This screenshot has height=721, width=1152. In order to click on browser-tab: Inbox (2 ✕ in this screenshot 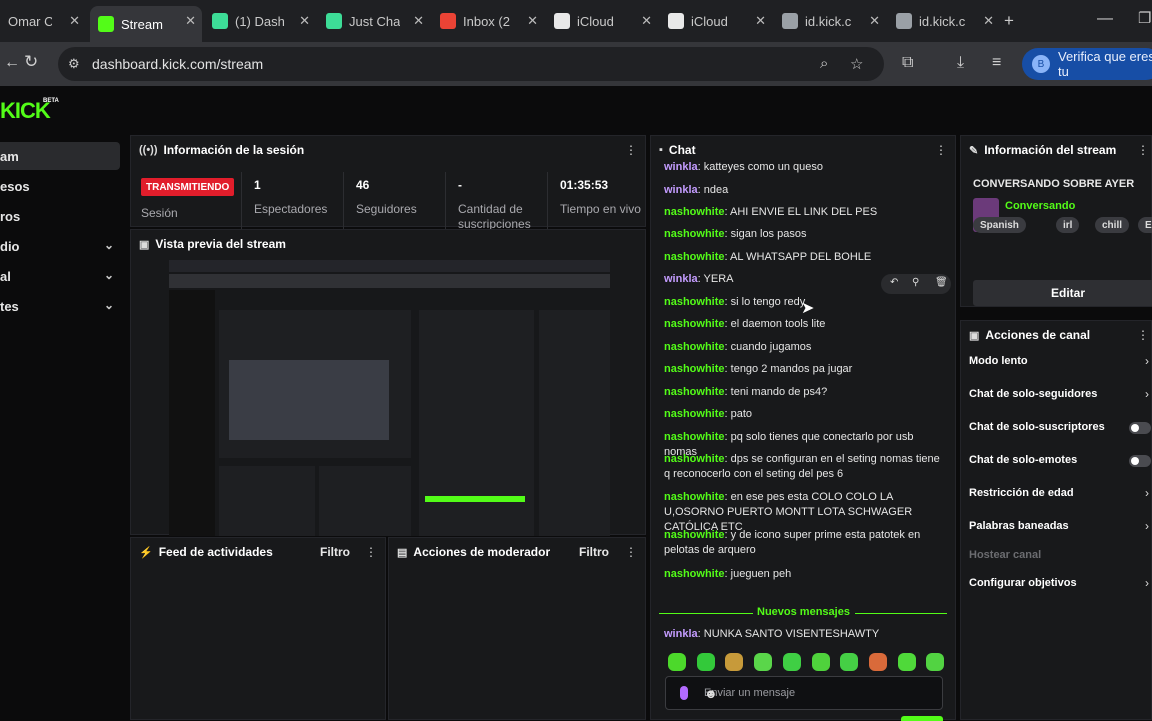, I will do `click(488, 21)`.